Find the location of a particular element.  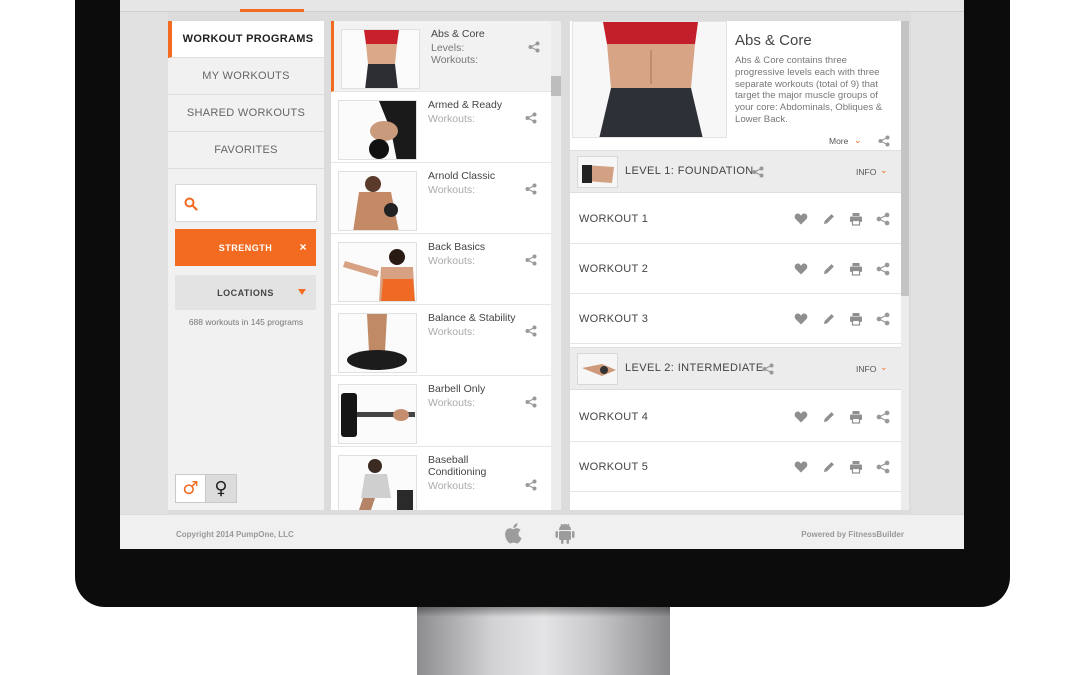

nav-label: MY WORKOUTS is located at coordinates (246, 76).